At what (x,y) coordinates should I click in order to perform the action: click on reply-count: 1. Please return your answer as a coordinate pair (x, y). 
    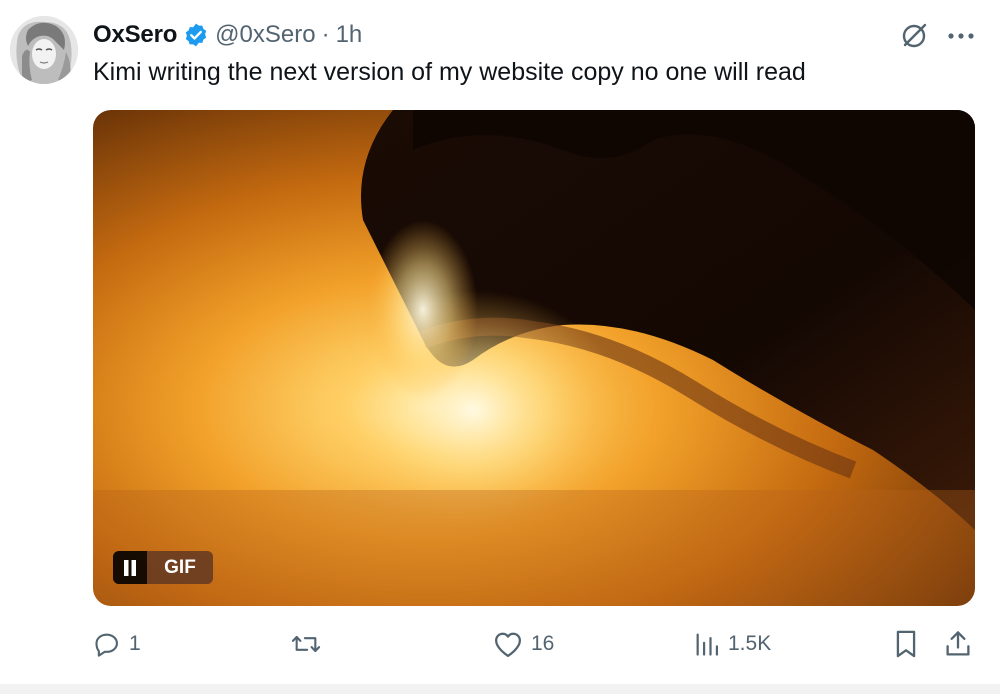
    Looking at the image, I should click on (135, 643).